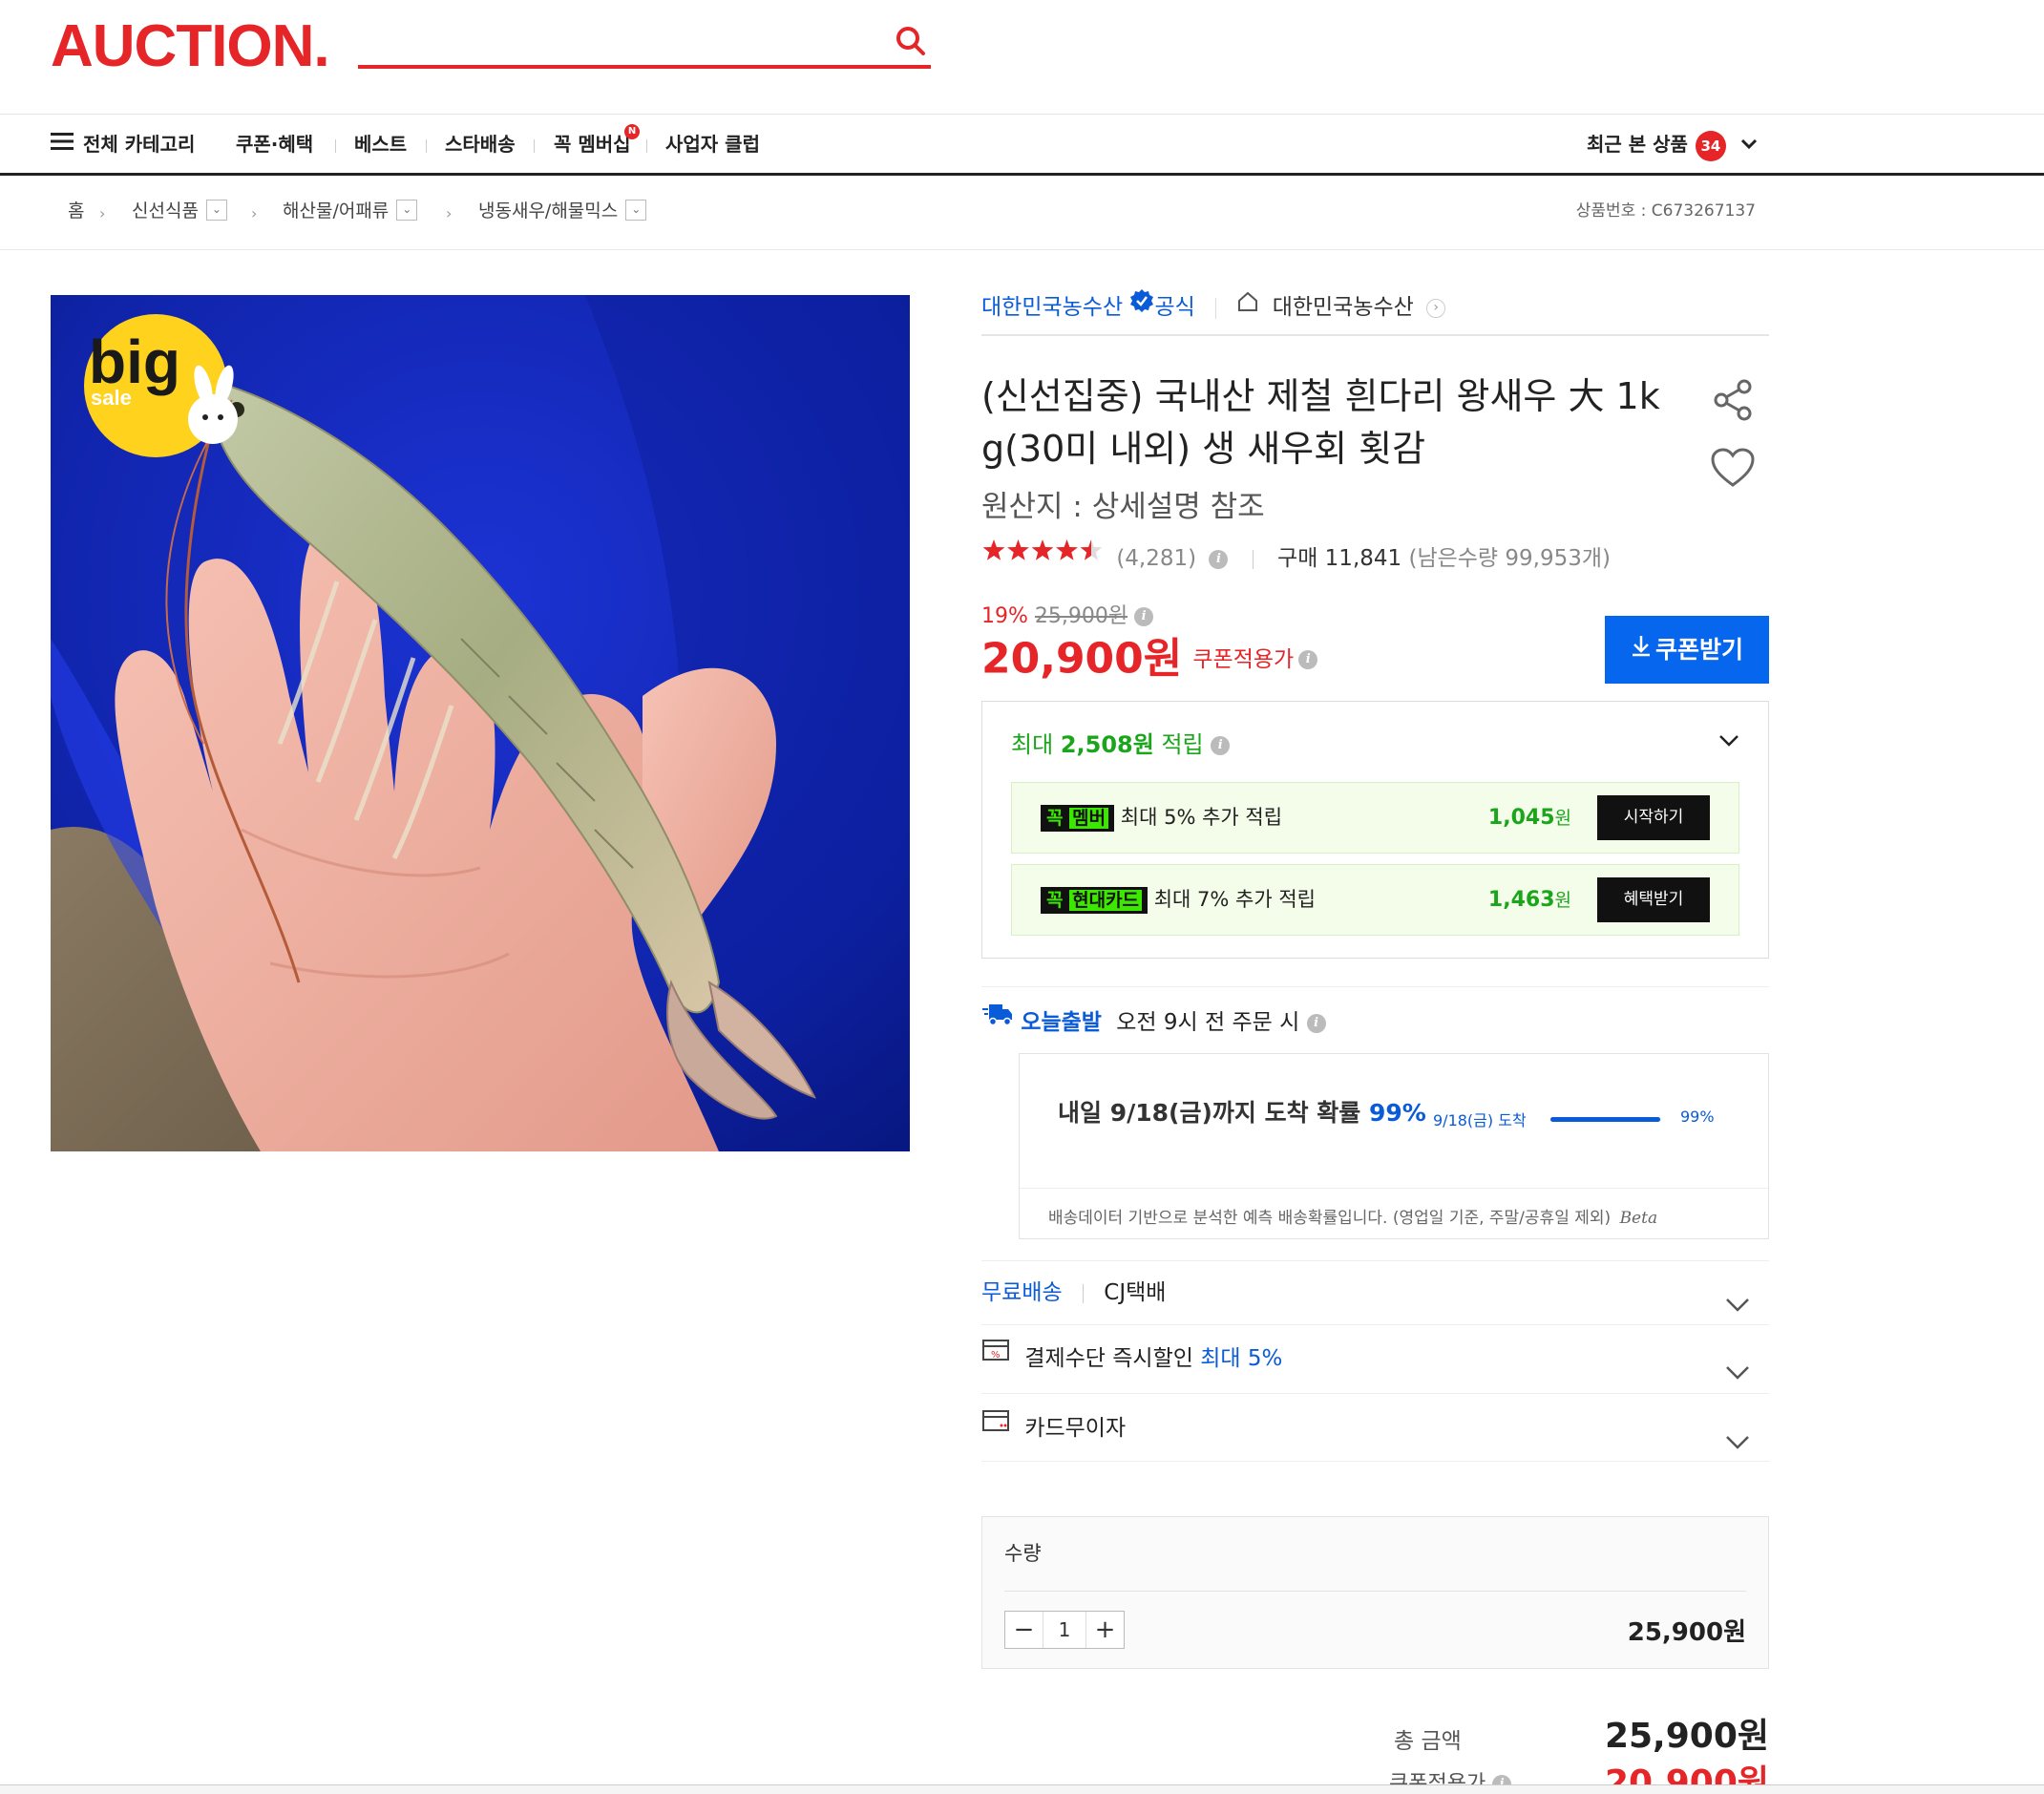  Describe the element at coordinates (190, 46) in the screenshot. I see `auction-logo: AUCTION.` at that location.